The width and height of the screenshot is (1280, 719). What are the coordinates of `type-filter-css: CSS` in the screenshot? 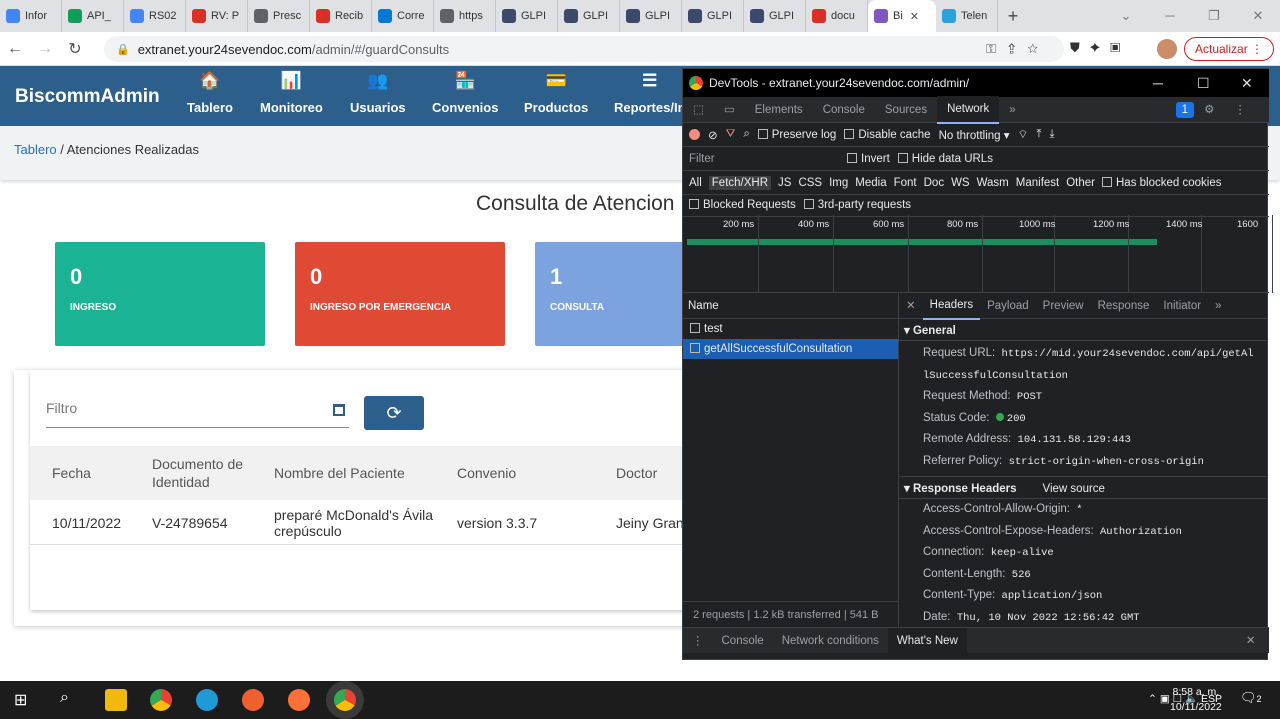 It's located at (810, 183).